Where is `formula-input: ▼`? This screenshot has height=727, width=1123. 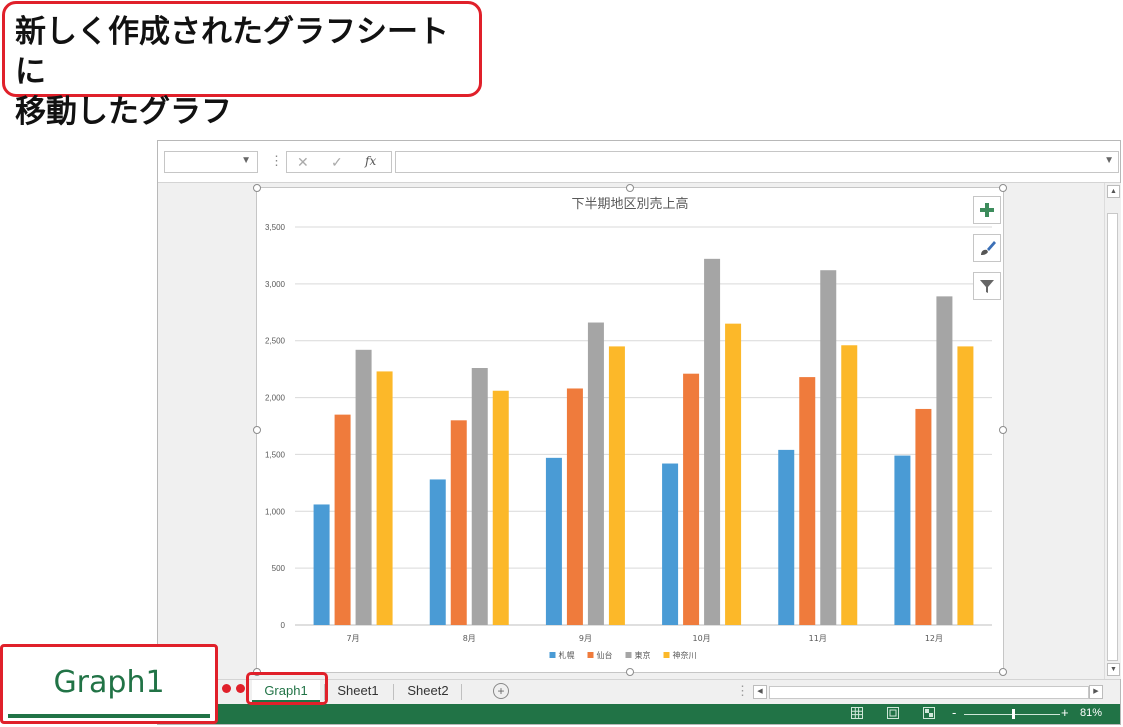
formula-input: ▼ is located at coordinates (757, 162).